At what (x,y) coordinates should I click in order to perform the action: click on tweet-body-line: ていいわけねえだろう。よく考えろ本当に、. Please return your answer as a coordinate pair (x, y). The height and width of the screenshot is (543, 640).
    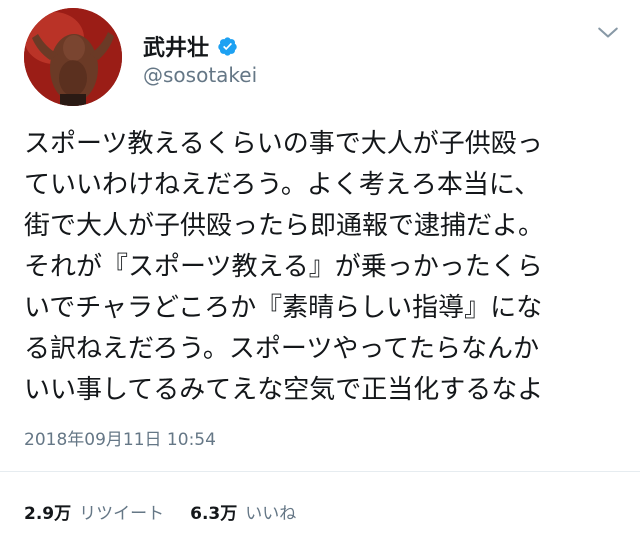
    Looking at the image, I should click on (282, 185).